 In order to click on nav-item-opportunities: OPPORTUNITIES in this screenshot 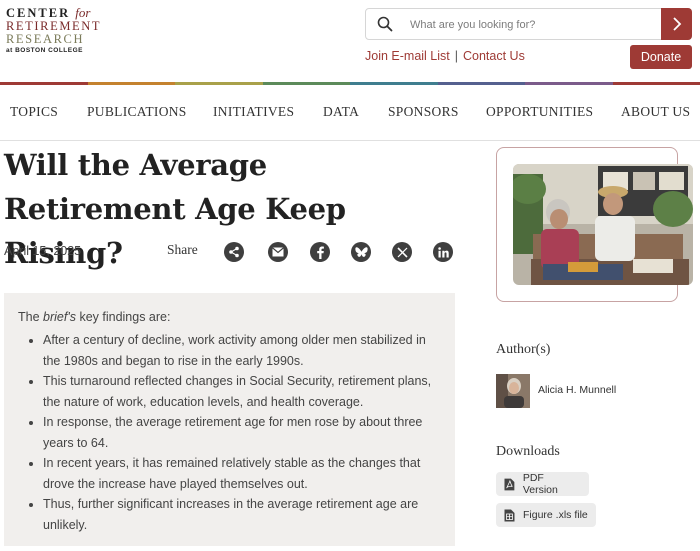, I will do `click(539, 112)`.